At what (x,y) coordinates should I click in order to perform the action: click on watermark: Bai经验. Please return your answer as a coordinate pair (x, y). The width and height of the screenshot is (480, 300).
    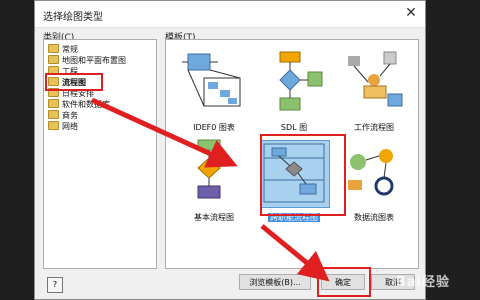
    Looking at the image, I should click on (422, 282).